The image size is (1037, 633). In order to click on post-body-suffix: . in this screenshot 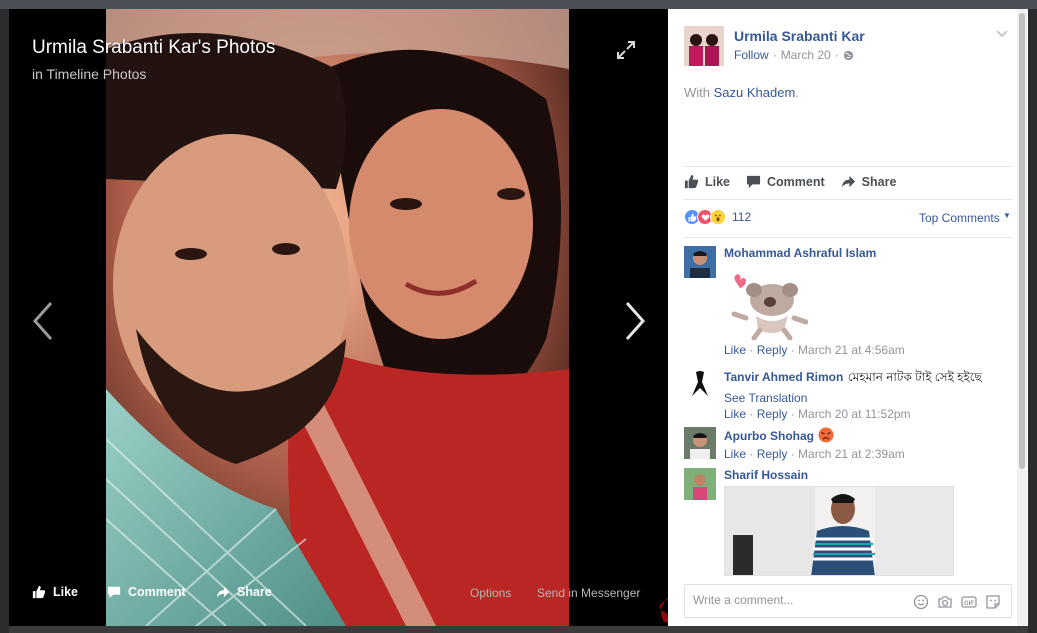, I will do `click(797, 92)`.